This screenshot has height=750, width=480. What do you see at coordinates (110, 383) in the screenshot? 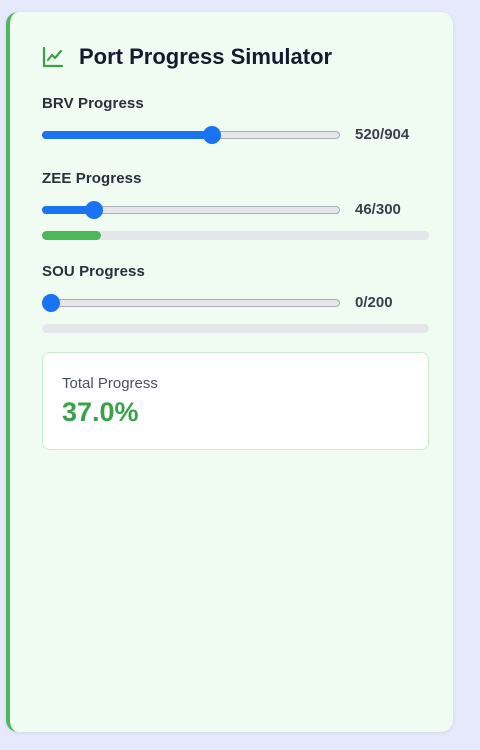
I see `total-progress-label: Total Progress` at bounding box center [110, 383].